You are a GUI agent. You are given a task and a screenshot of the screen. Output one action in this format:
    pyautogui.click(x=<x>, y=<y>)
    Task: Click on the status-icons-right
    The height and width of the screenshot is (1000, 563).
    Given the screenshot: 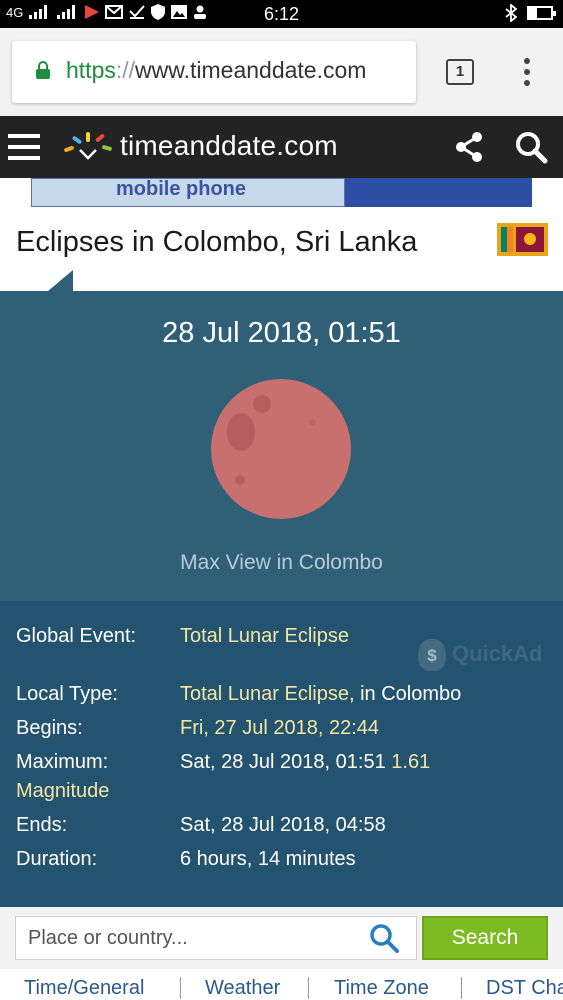 What is the action you would take?
    pyautogui.click(x=530, y=13)
    